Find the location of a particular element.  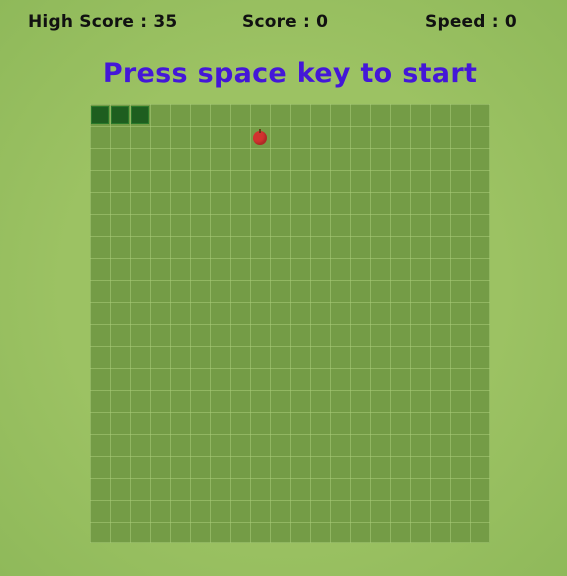

apple-icon is located at coordinates (260, 137).